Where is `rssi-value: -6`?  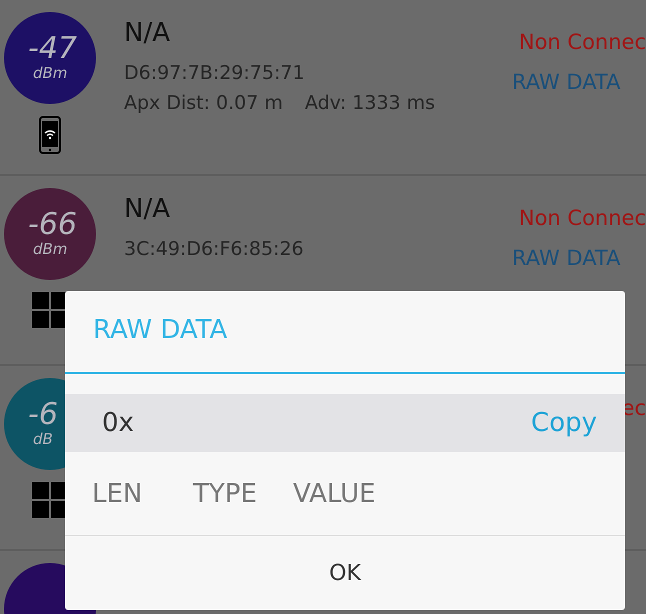
rssi-value: -6 is located at coordinates (42, 415).